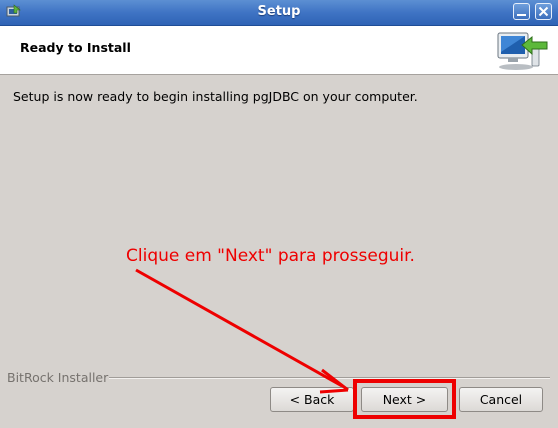  What do you see at coordinates (312, 399) in the screenshot?
I see `back-button: < Back` at bounding box center [312, 399].